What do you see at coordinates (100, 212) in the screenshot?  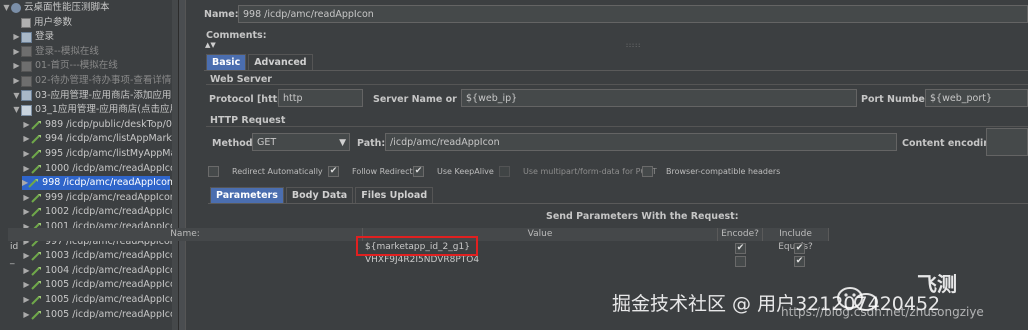 I see `tree-item: ▶ 1002 /icdp/amc/readAppIcon` at bounding box center [100, 212].